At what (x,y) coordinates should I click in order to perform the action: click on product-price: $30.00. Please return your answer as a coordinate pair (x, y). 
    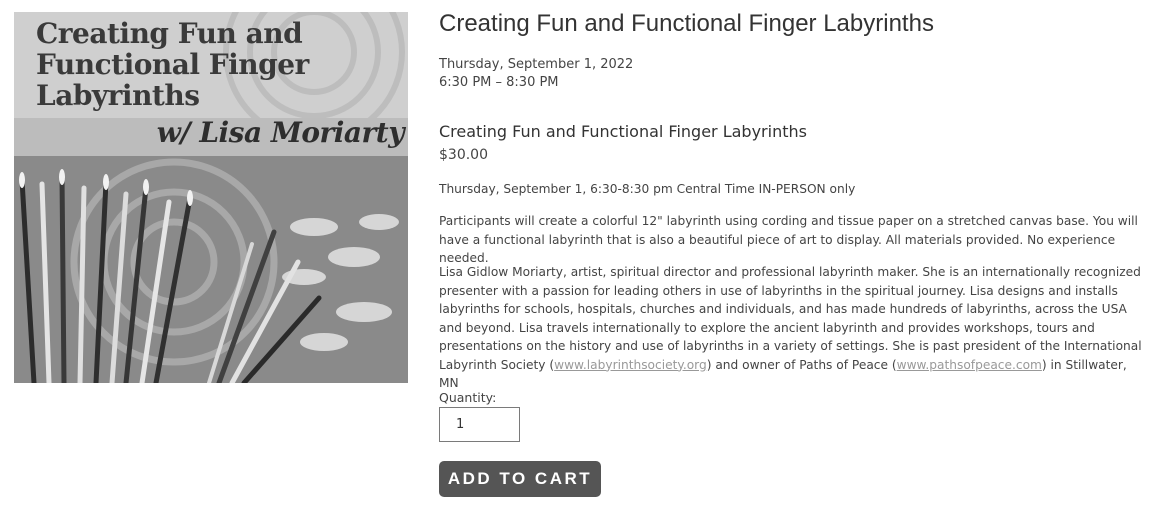
    Looking at the image, I should click on (463, 155).